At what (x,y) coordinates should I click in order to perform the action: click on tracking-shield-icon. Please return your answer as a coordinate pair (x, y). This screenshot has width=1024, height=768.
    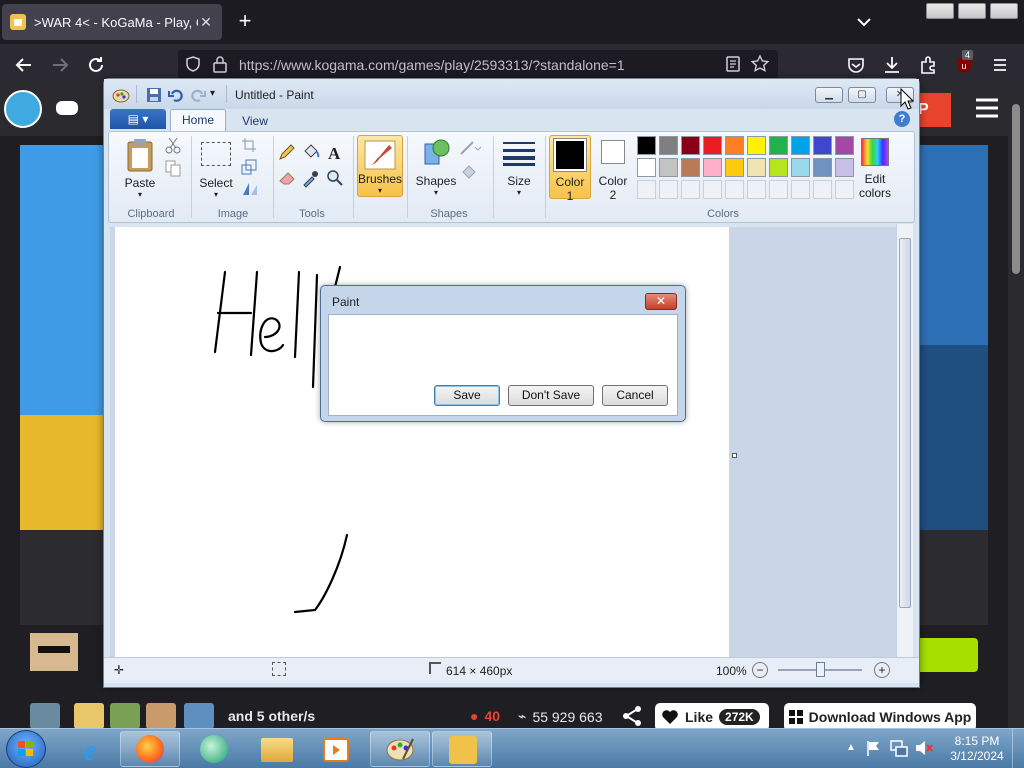
    Looking at the image, I should click on (193, 64).